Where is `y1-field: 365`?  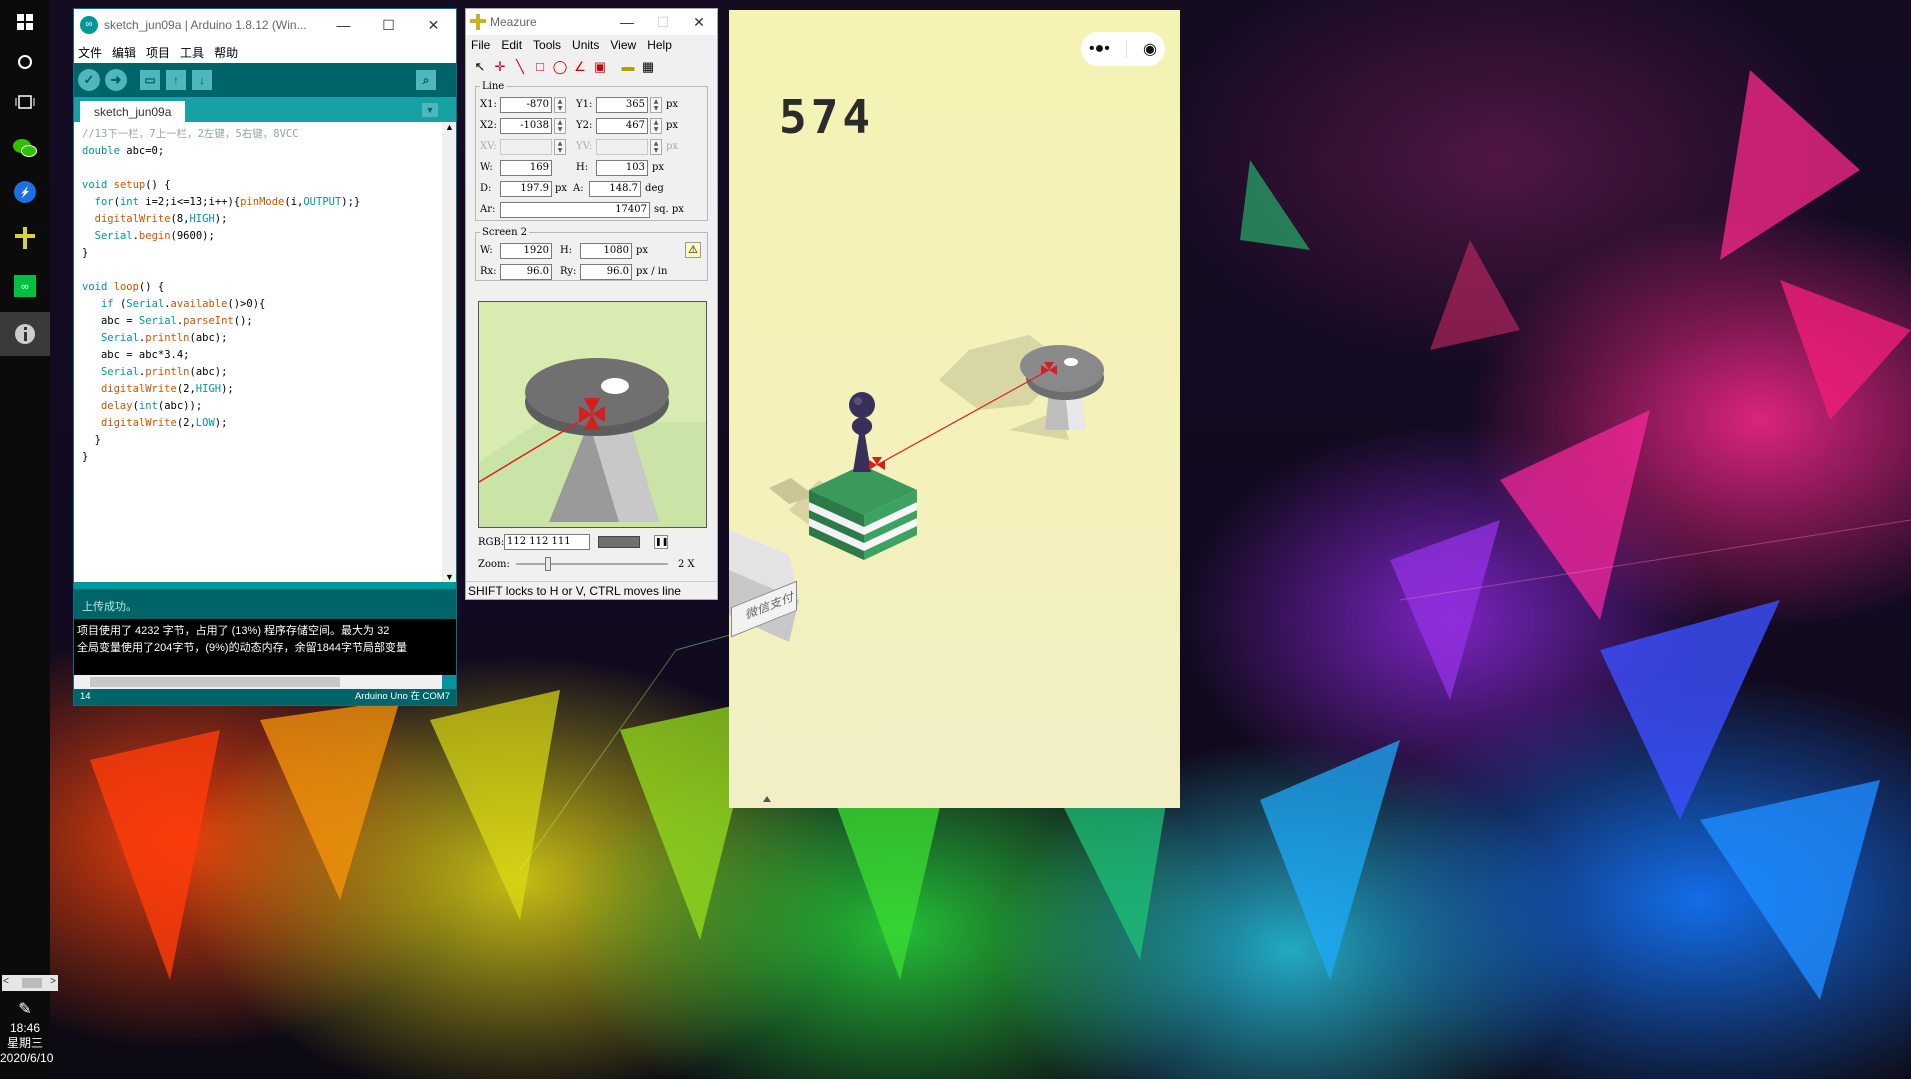
y1-field: 365 is located at coordinates (622, 104).